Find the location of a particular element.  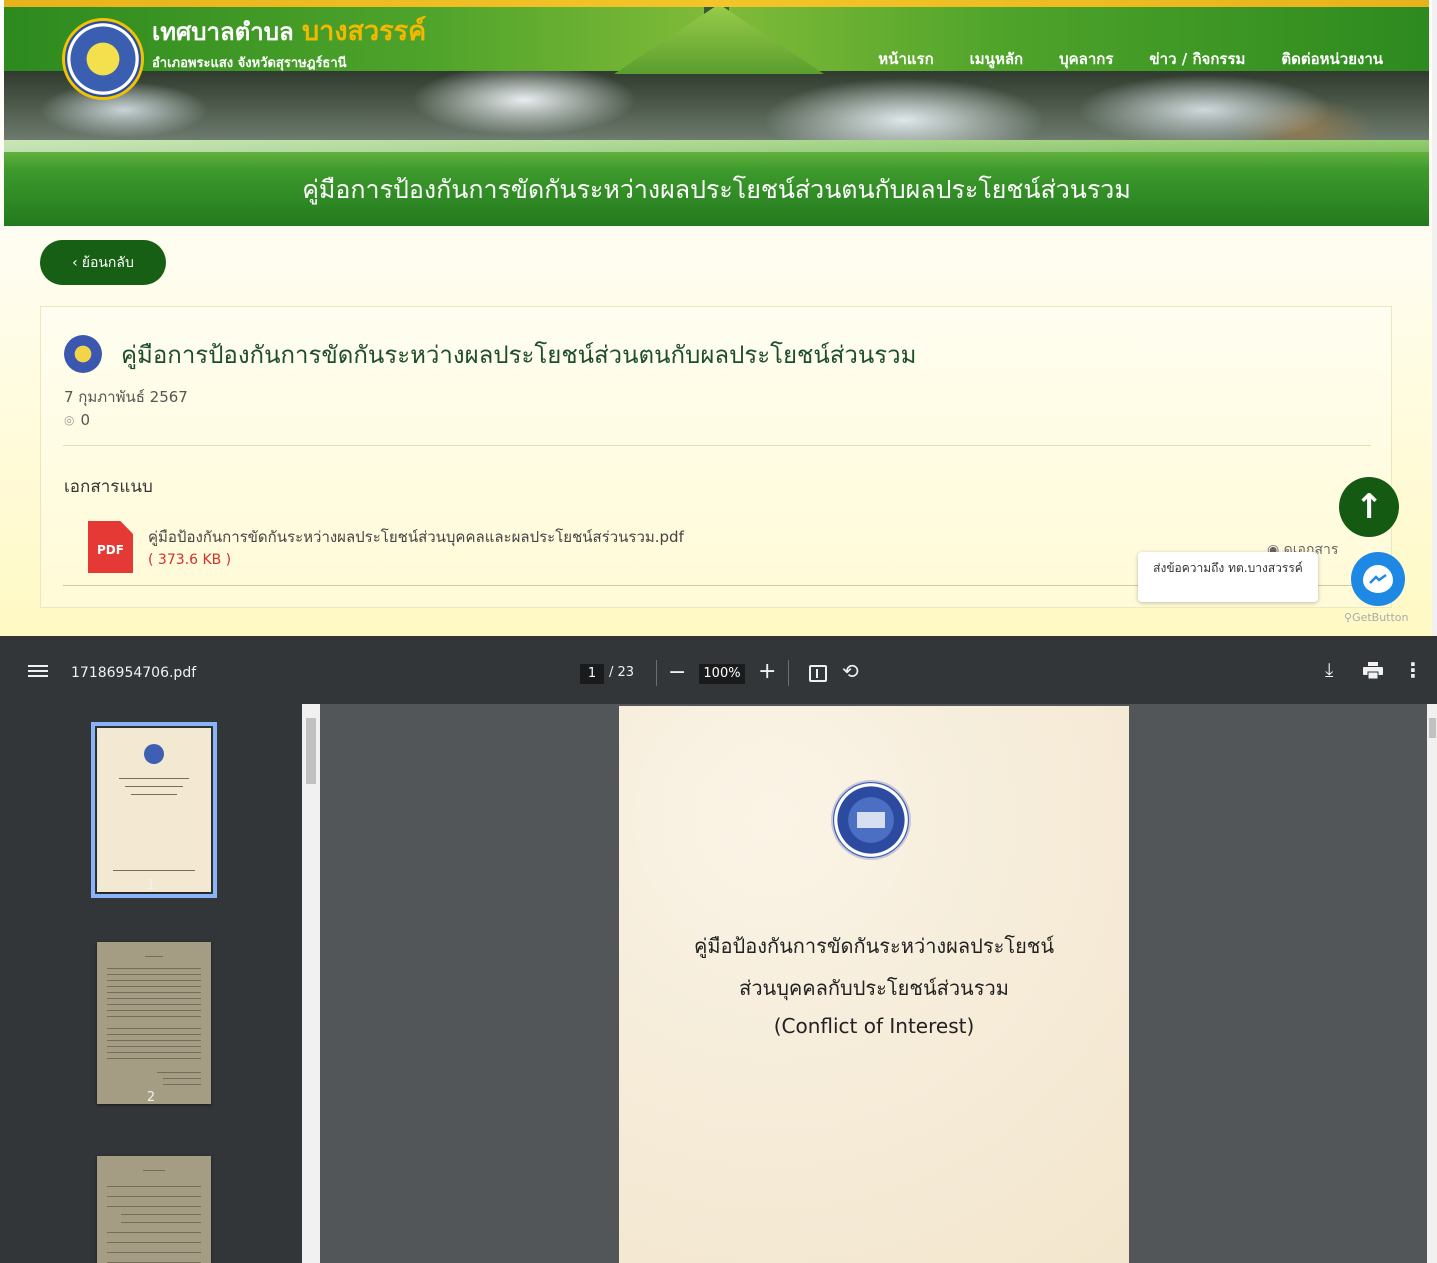

back-button: ‹ ย้อนกลับ is located at coordinates (103, 262).